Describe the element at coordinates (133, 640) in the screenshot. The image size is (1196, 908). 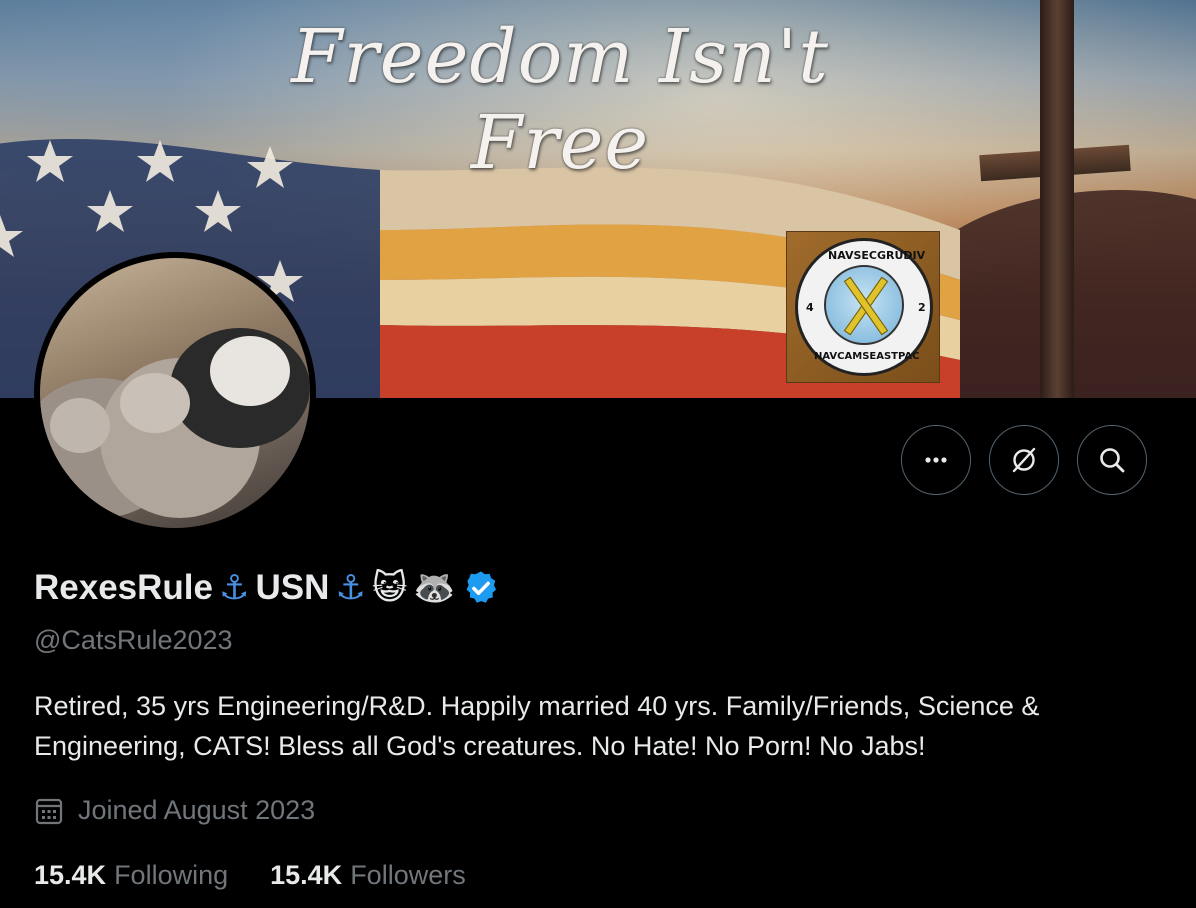
I see `profile-handle: @CatsRule2023` at that location.